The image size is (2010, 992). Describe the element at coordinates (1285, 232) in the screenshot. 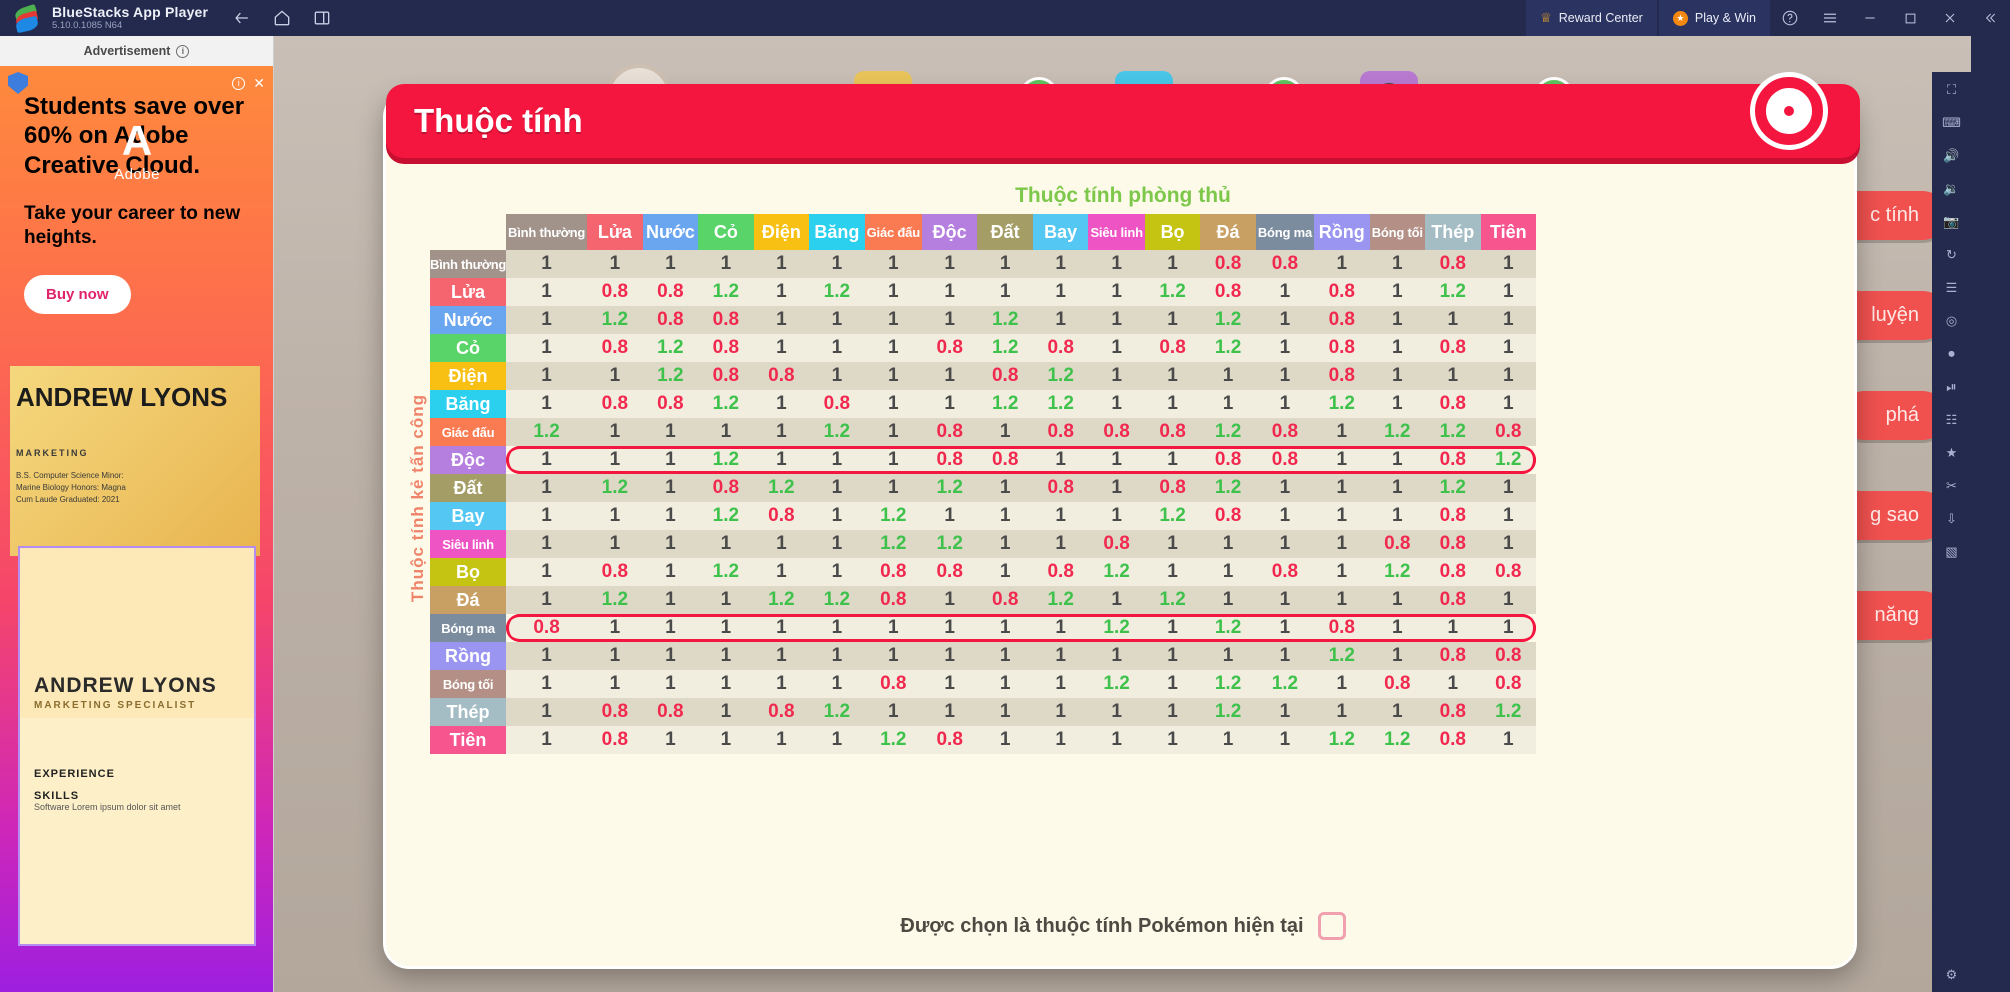

I see `column-header-14: Bóng ma` at that location.